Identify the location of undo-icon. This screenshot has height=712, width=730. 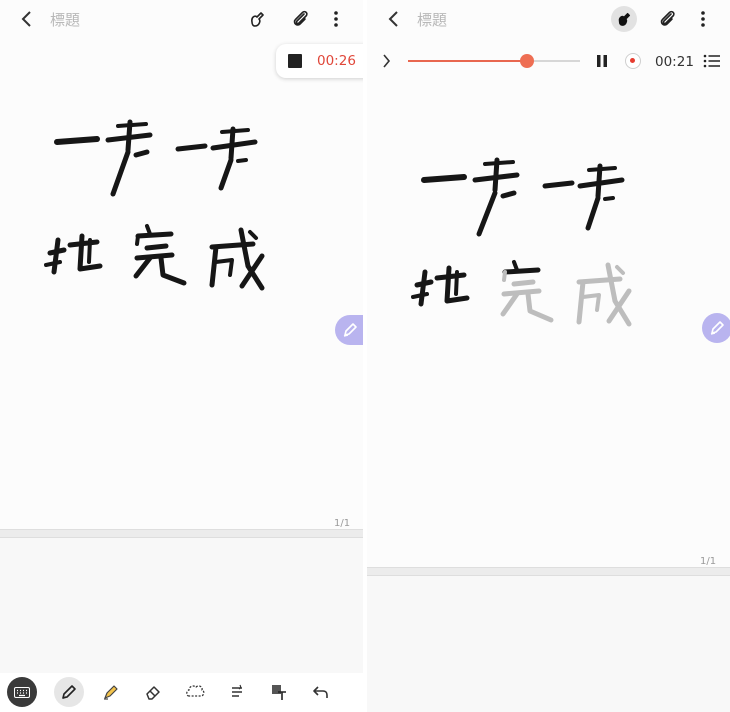
(320, 692).